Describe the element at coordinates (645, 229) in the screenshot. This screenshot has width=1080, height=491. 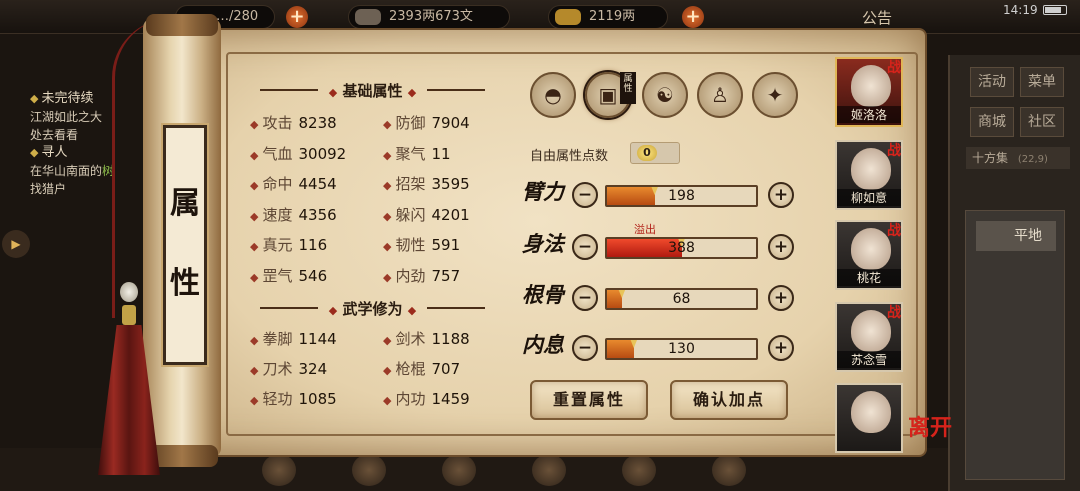
I see `overflow-label: 溢出` at that location.